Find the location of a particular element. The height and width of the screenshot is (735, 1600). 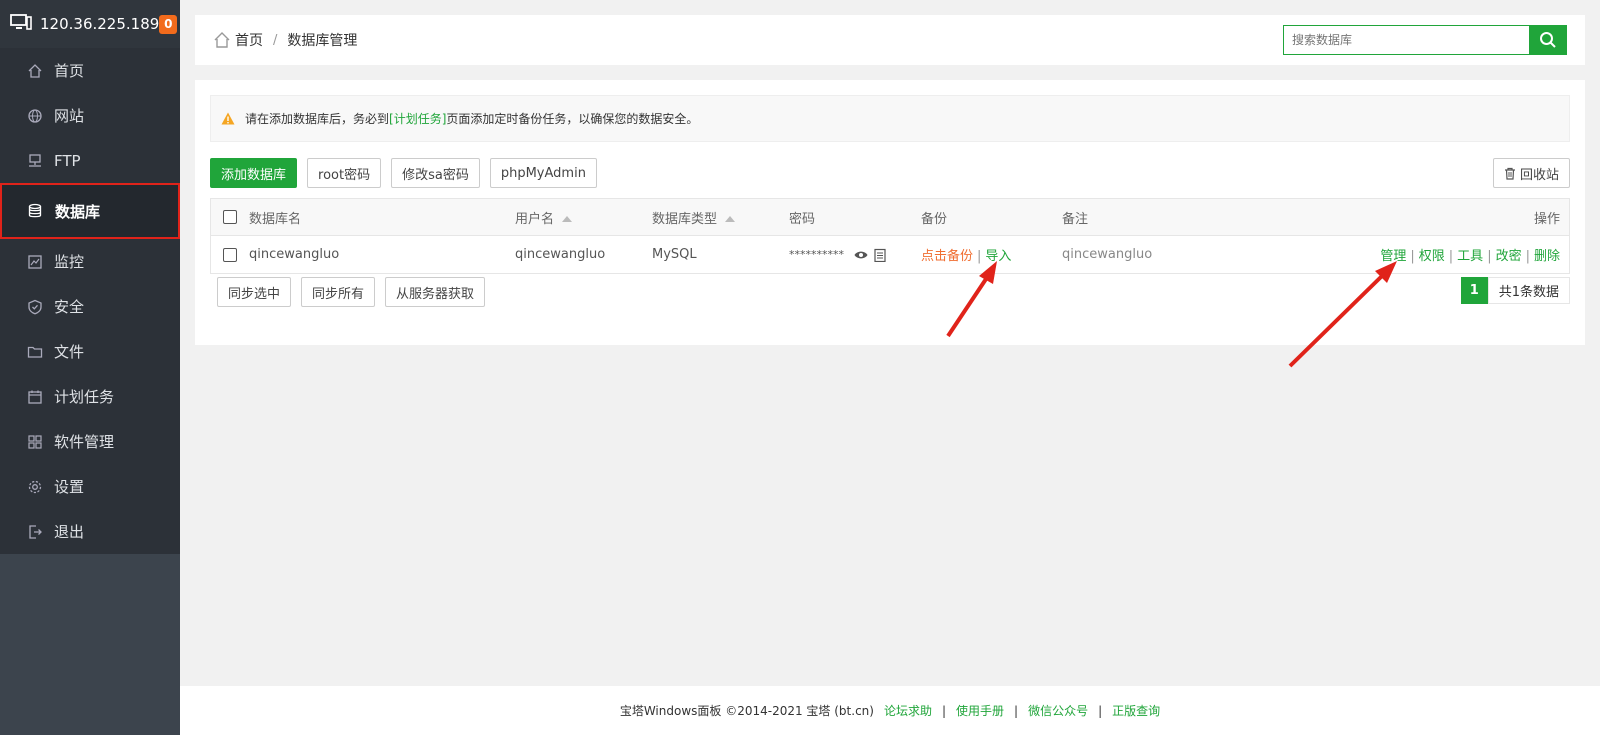

sidebar-item-software: 软件管理 is located at coordinates (90, 441).